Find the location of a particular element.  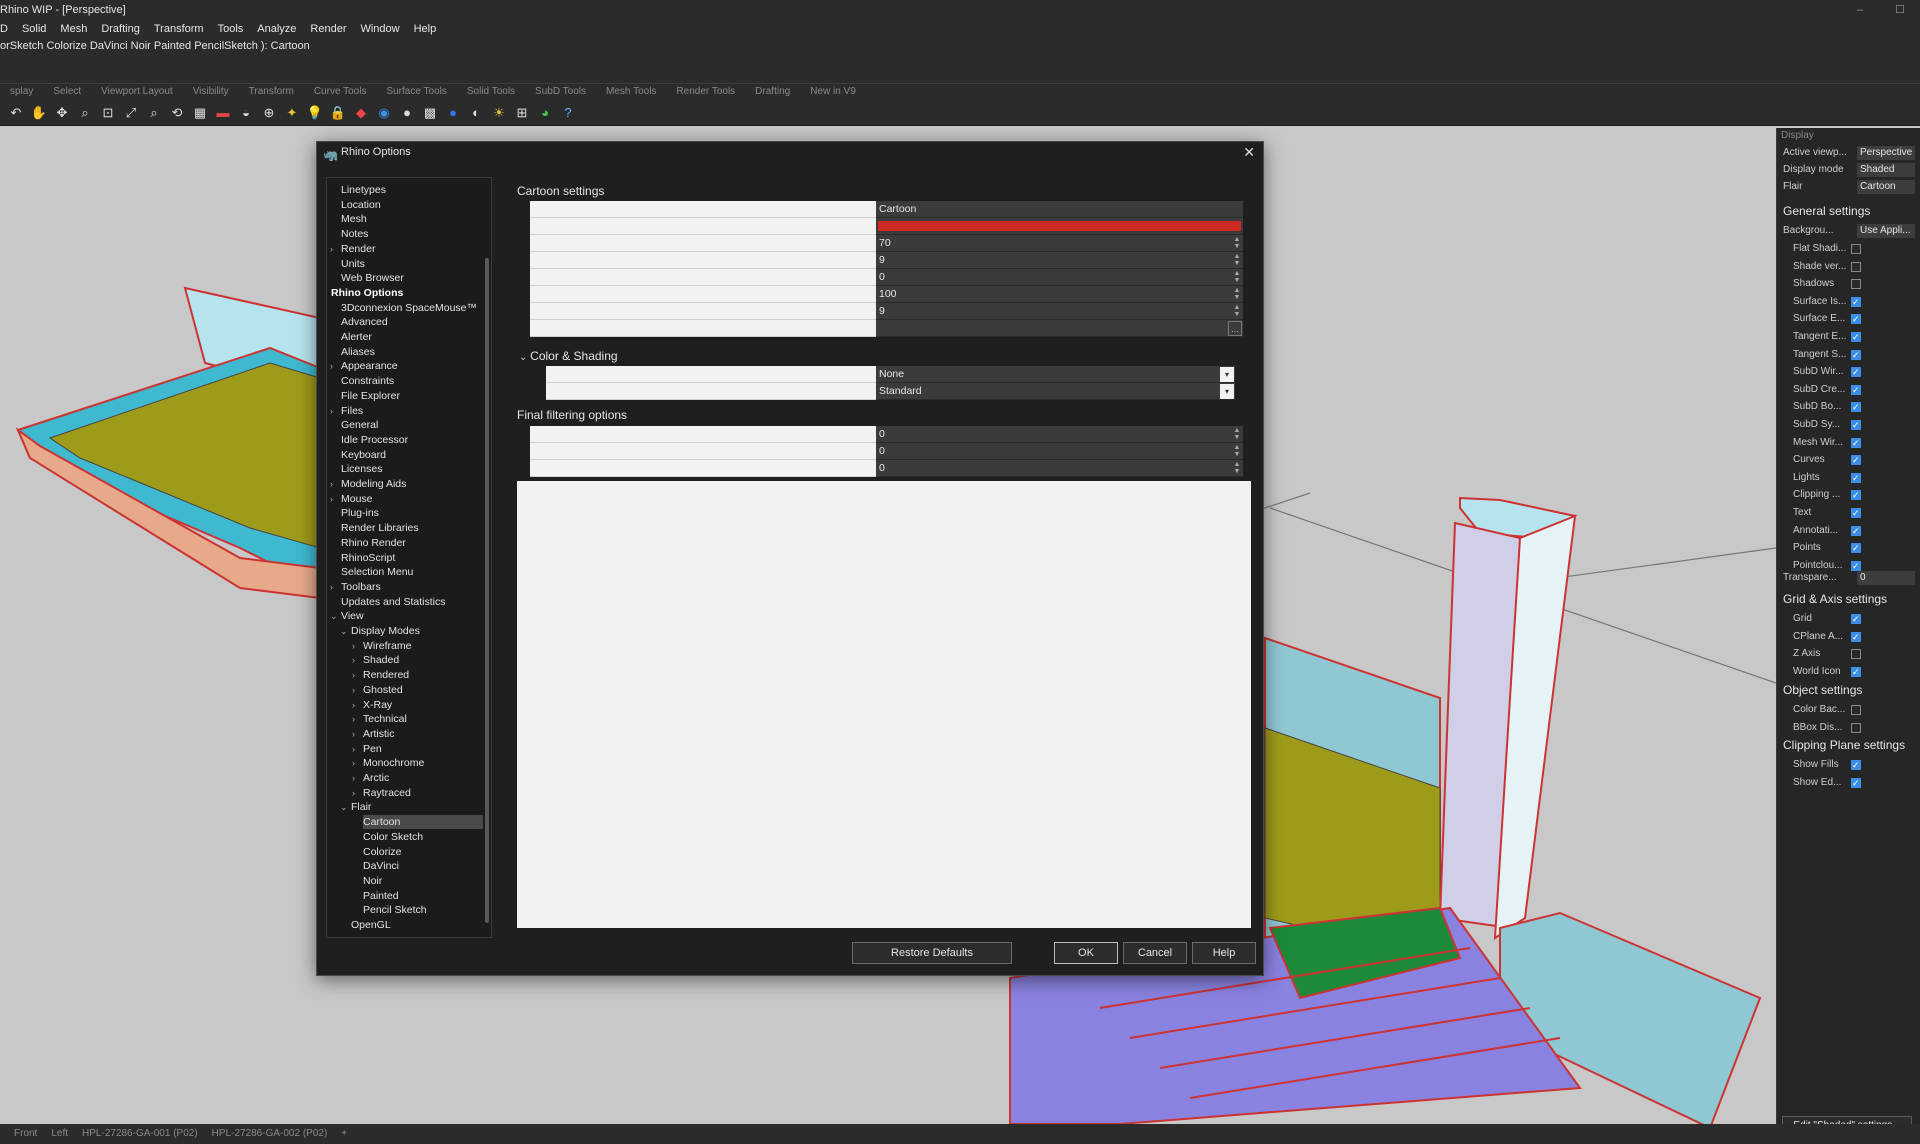

tree-item: File Explorer is located at coordinates (370, 396).